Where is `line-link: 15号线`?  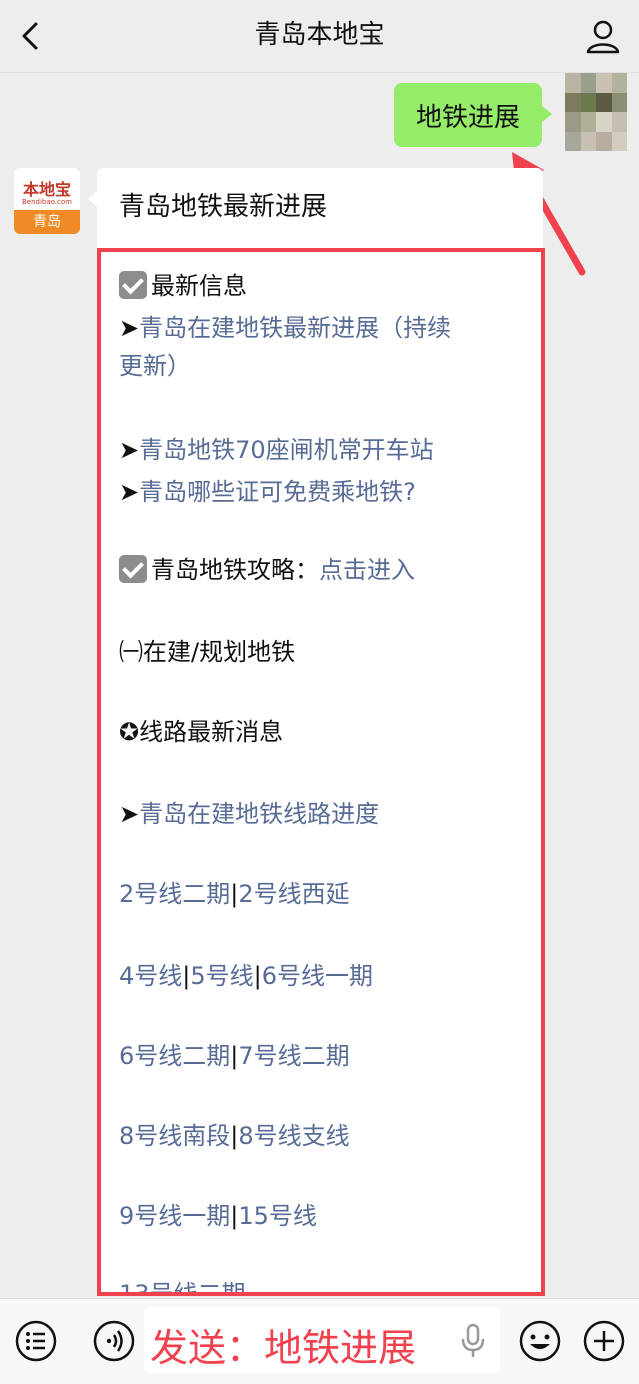 line-link: 15号线 is located at coordinates (277, 1216).